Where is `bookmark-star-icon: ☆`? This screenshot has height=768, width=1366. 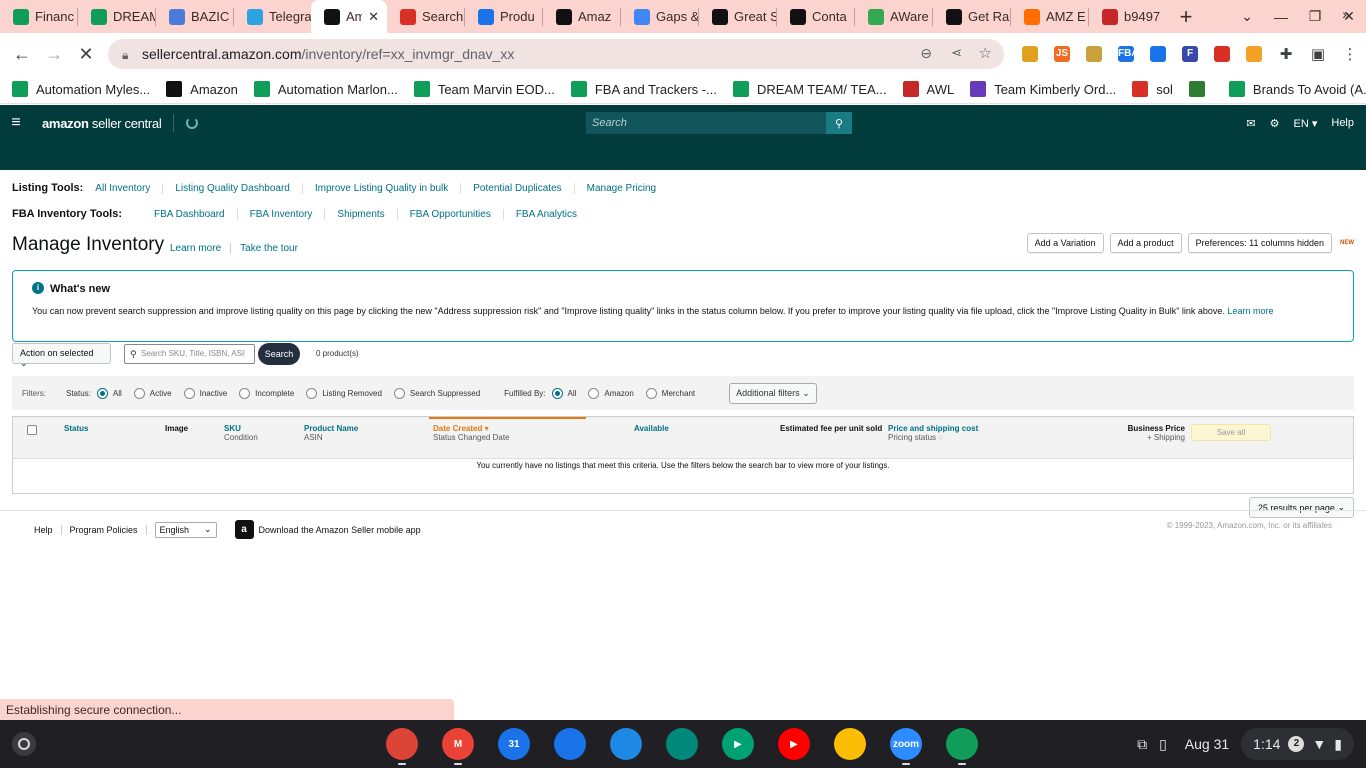
bookmark-star-icon: ☆ is located at coordinates (985, 53).